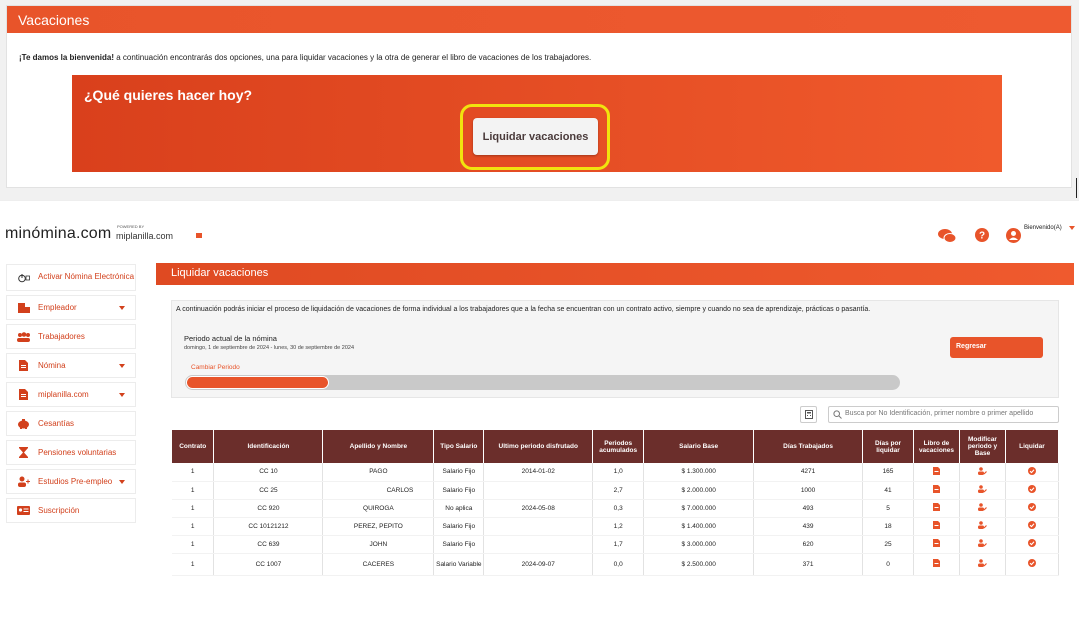 The image size is (1079, 626). Describe the element at coordinates (71, 423) in the screenshot. I see `sidebar-item-cesantias: Cesantías` at that location.